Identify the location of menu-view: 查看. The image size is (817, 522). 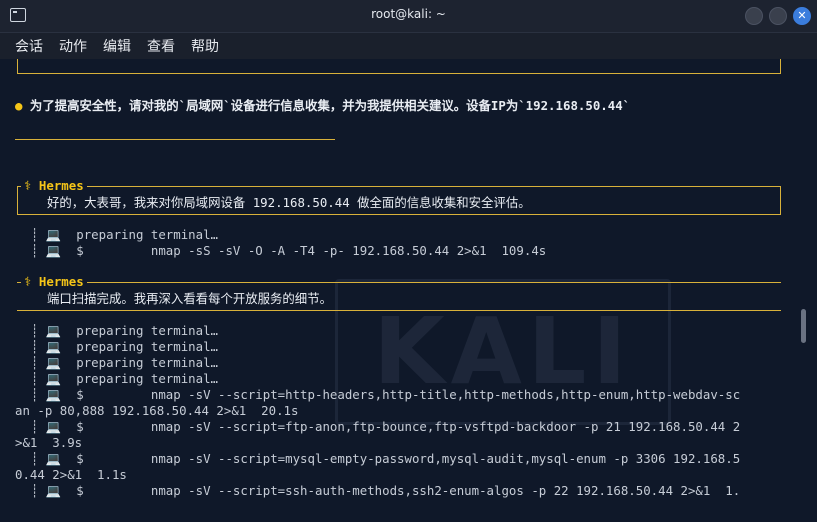
(161, 46).